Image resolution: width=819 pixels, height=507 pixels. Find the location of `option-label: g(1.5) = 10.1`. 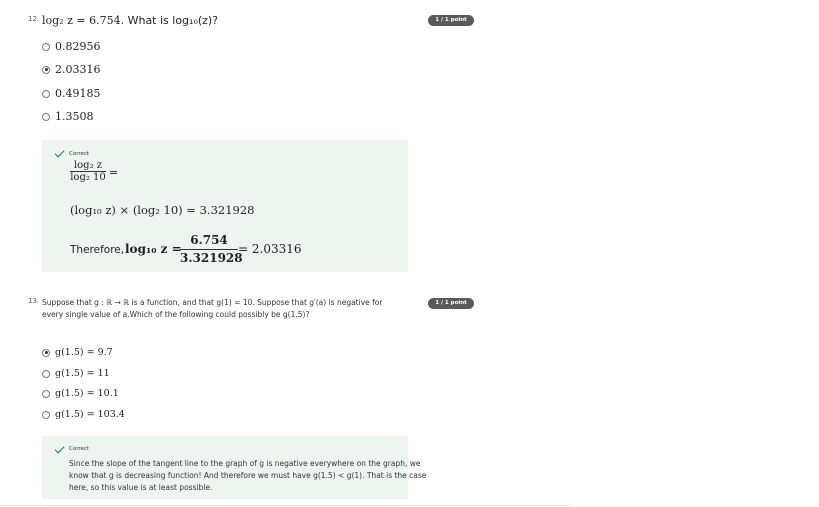

option-label: g(1.5) = 10.1 is located at coordinates (87, 393).